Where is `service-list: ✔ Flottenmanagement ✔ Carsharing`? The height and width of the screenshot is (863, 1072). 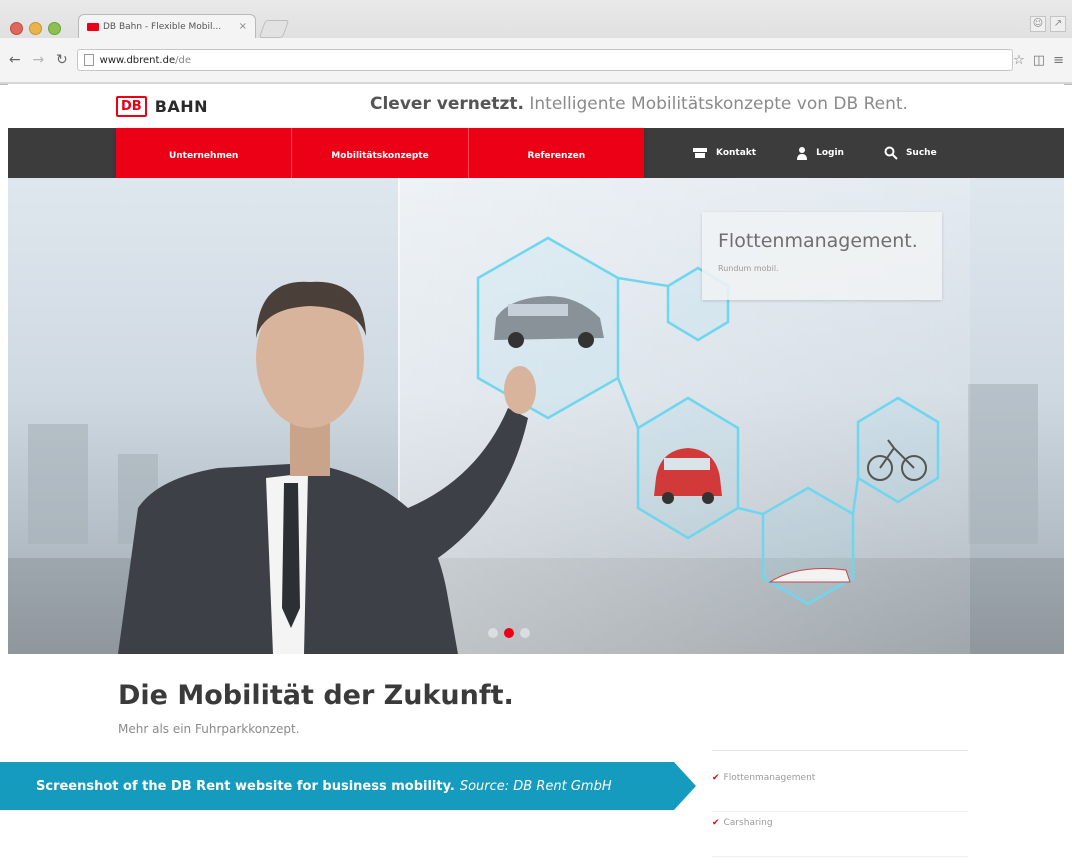 service-list: ✔ Flottenmanagement ✔ Carsharing is located at coordinates (840, 806).